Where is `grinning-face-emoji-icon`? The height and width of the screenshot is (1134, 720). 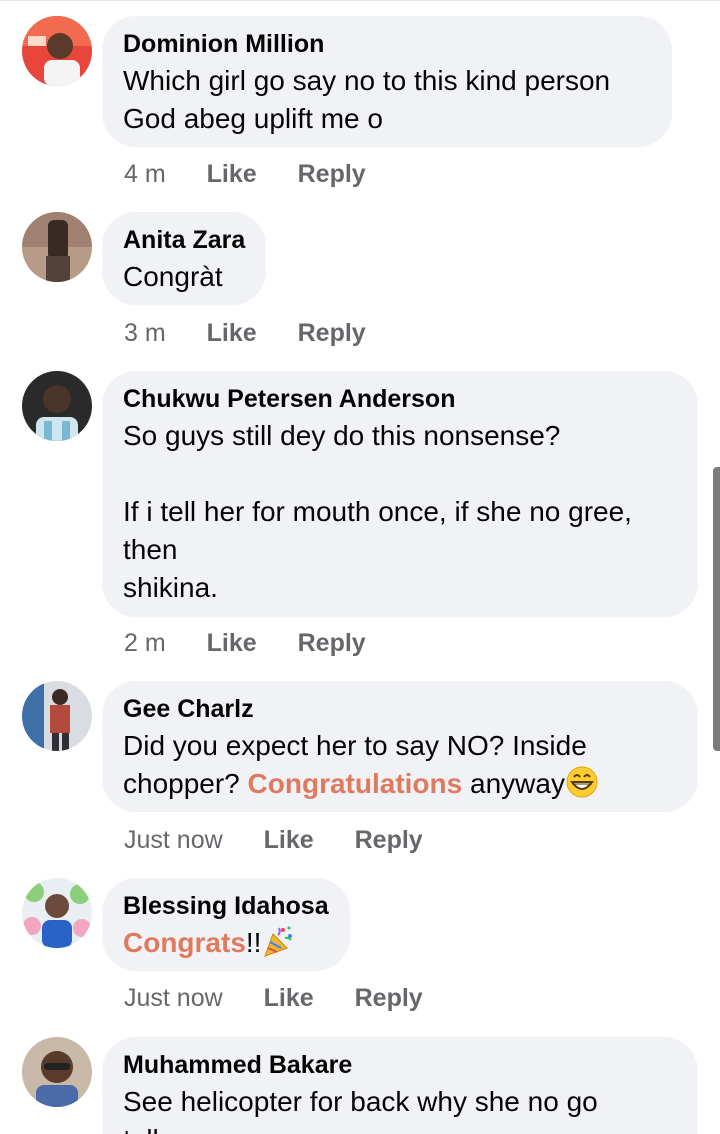 grinning-face-emoji-icon is located at coordinates (582, 787).